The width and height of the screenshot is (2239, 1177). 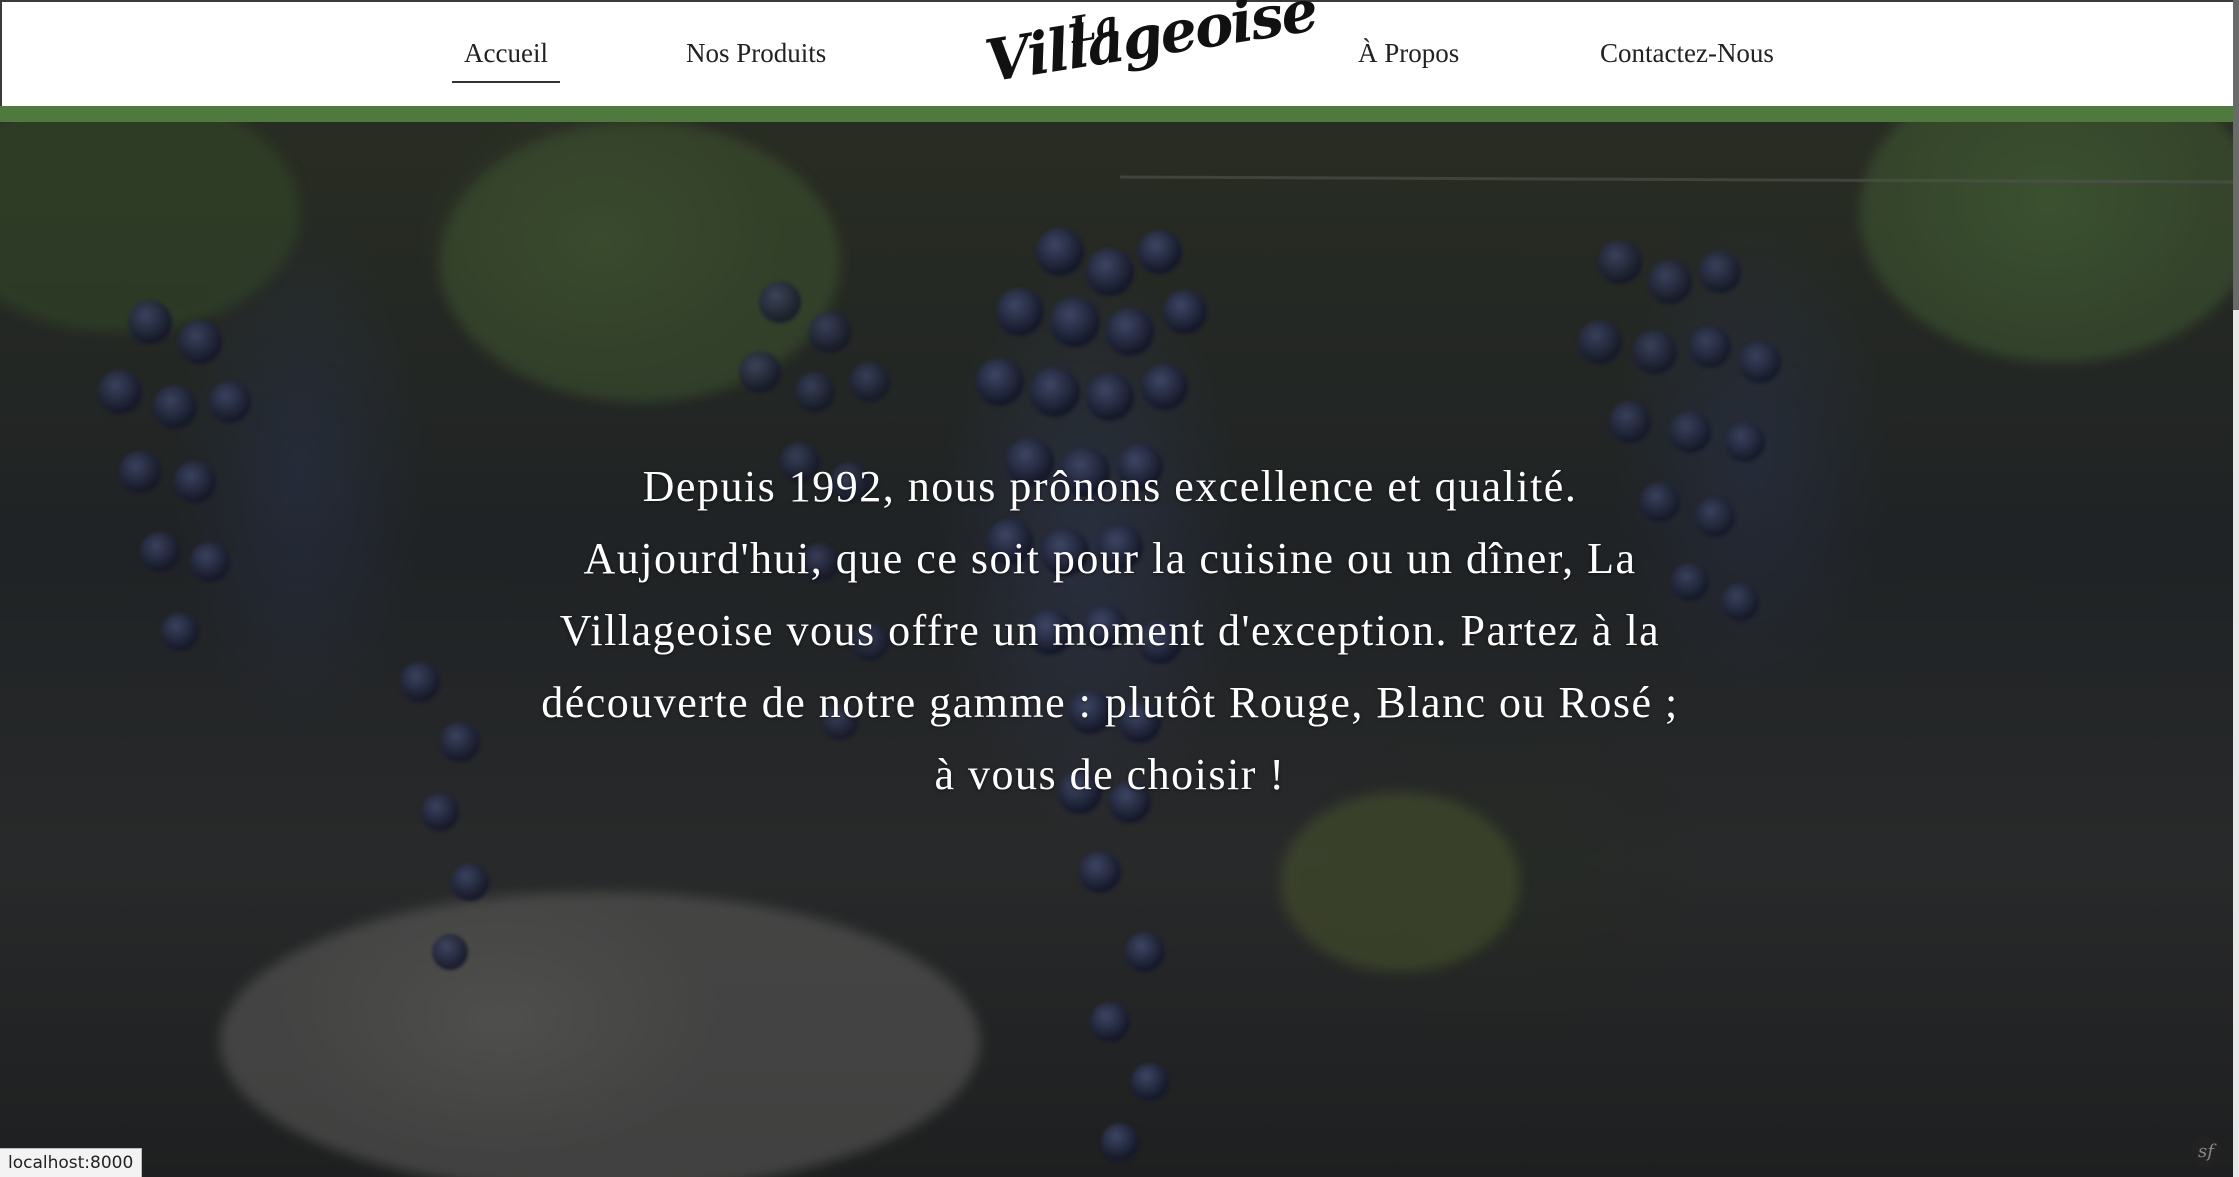 What do you see at coordinates (71, 1162) in the screenshot?
I see `browser-status-url: localhost:8000` at bounding box center [71, 1162].